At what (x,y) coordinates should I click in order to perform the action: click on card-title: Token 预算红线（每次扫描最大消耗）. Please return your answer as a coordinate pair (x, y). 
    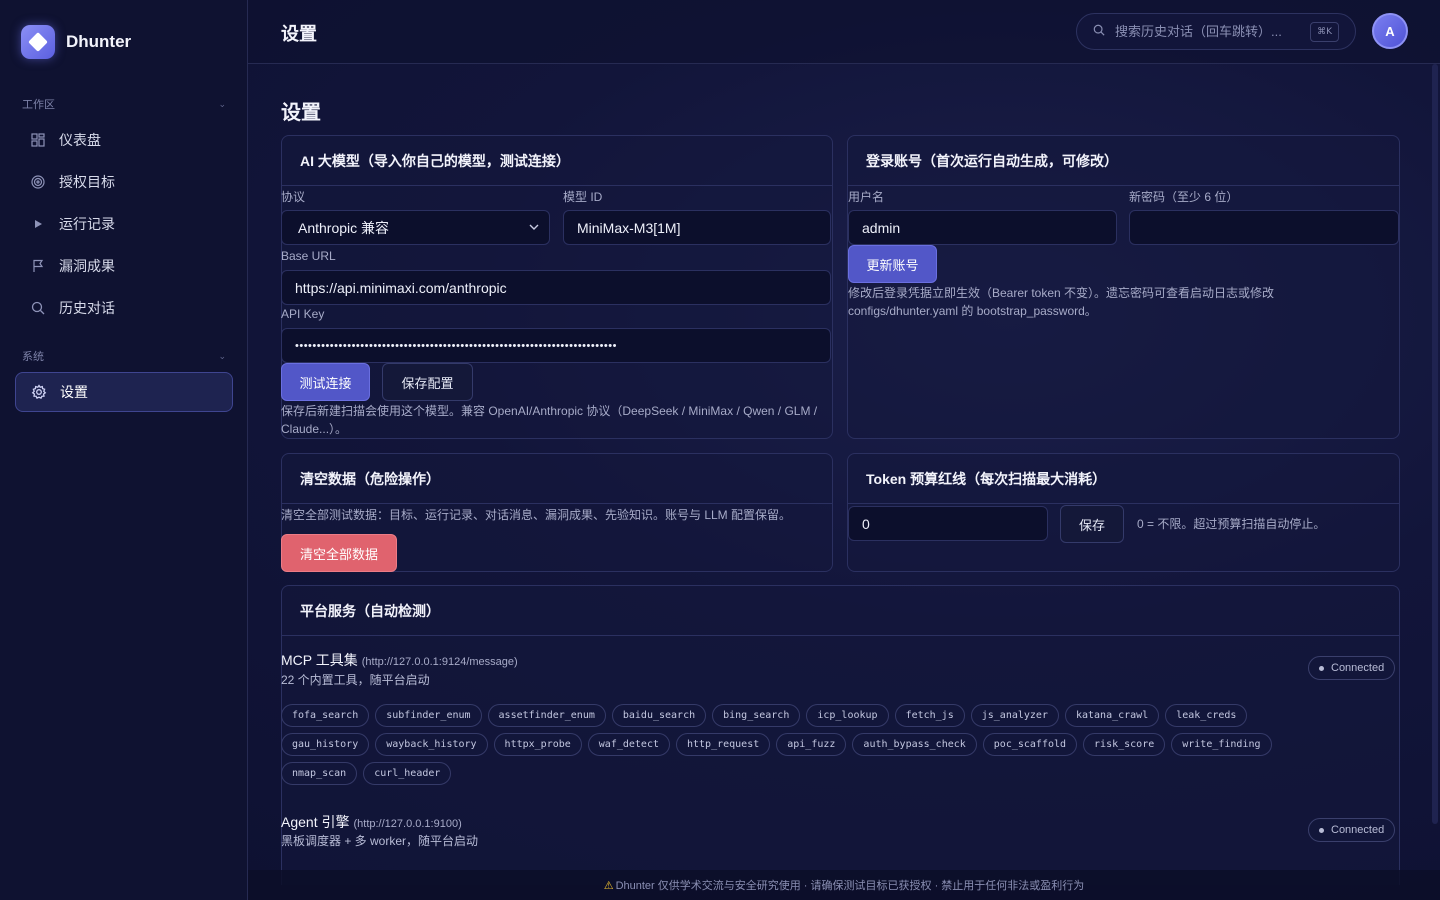
    Looking at the image, I should click on (1123, 479).